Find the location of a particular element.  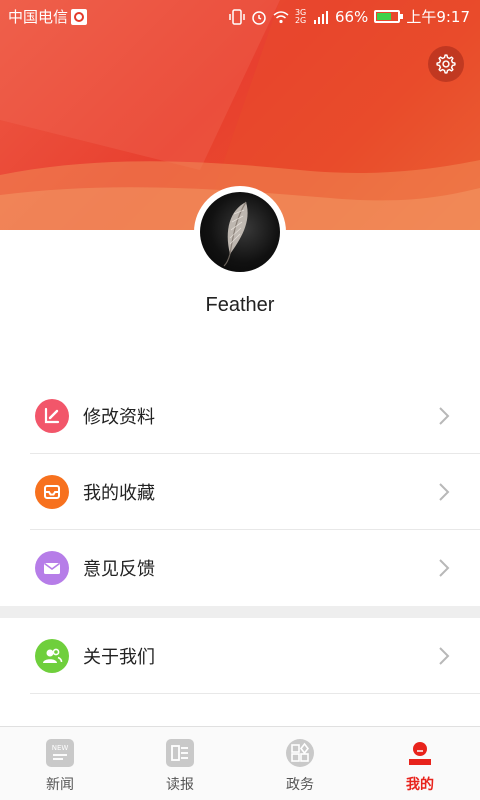

alarm-icon is located at coordinates (259, 17).